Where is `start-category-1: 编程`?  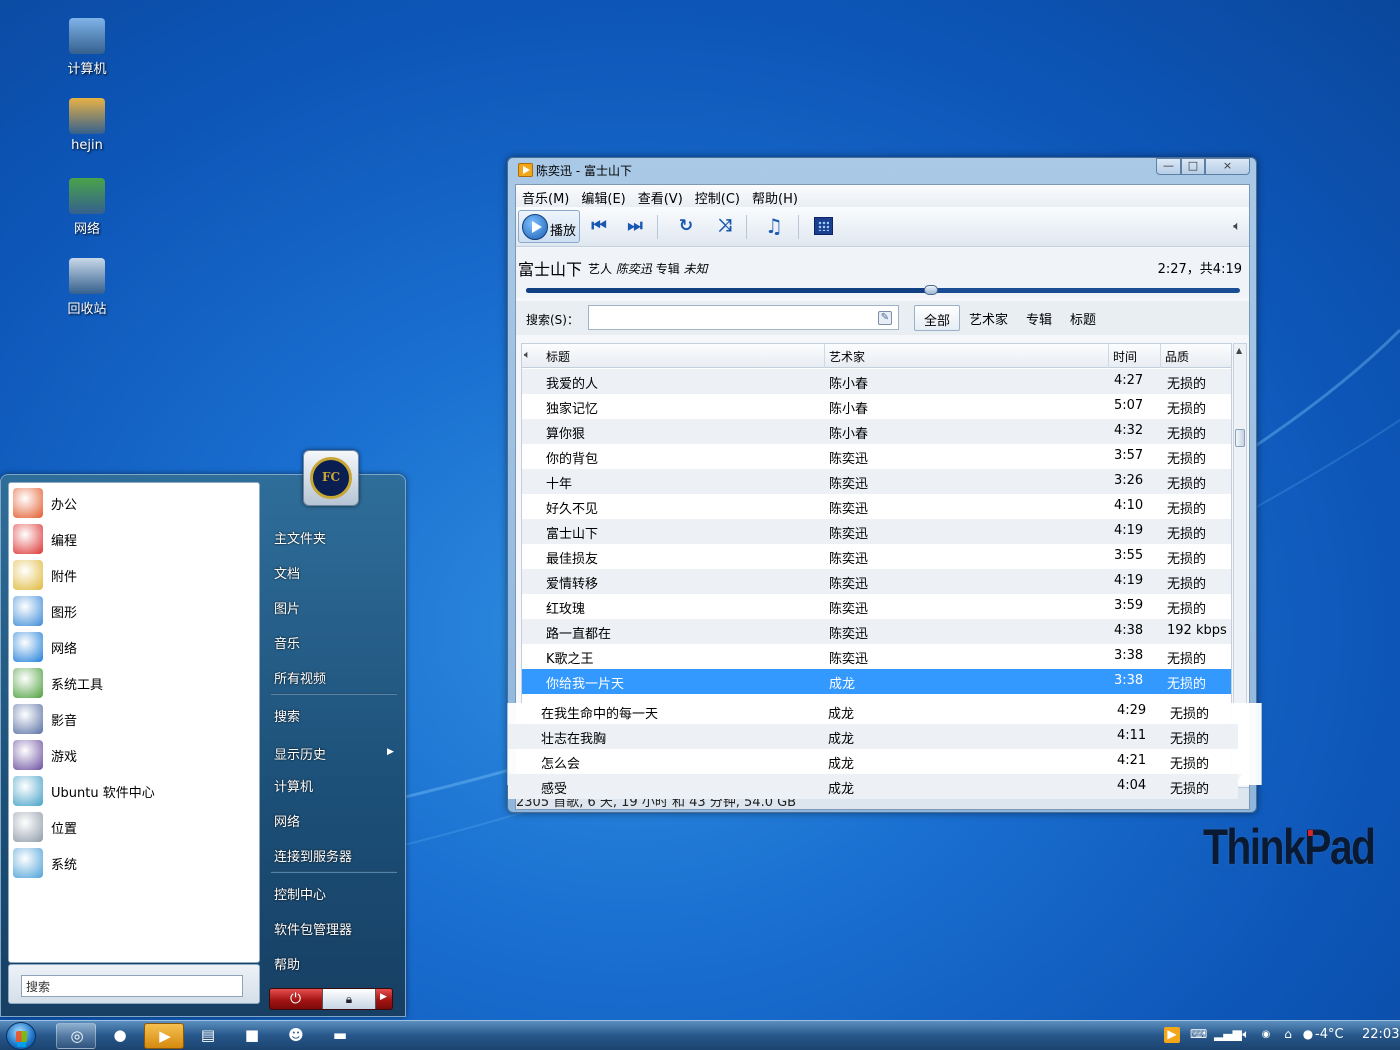
start-category-1: 编程 is located at coordinates (133, 539).